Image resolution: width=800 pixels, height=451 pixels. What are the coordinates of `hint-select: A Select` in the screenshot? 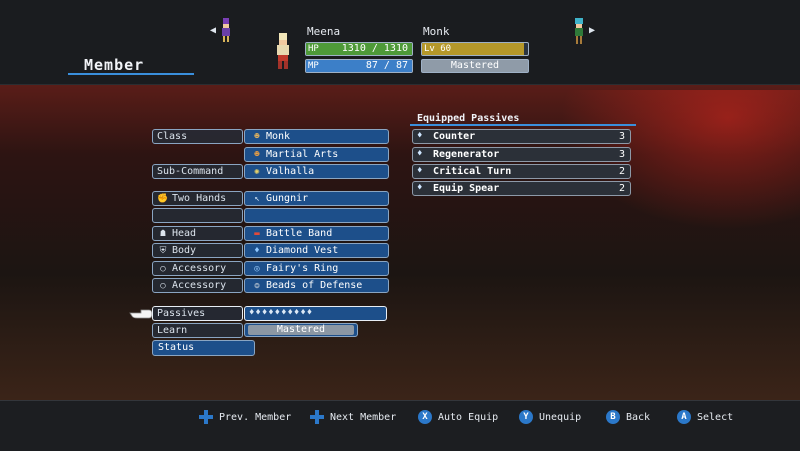 It's located at (705, 417).